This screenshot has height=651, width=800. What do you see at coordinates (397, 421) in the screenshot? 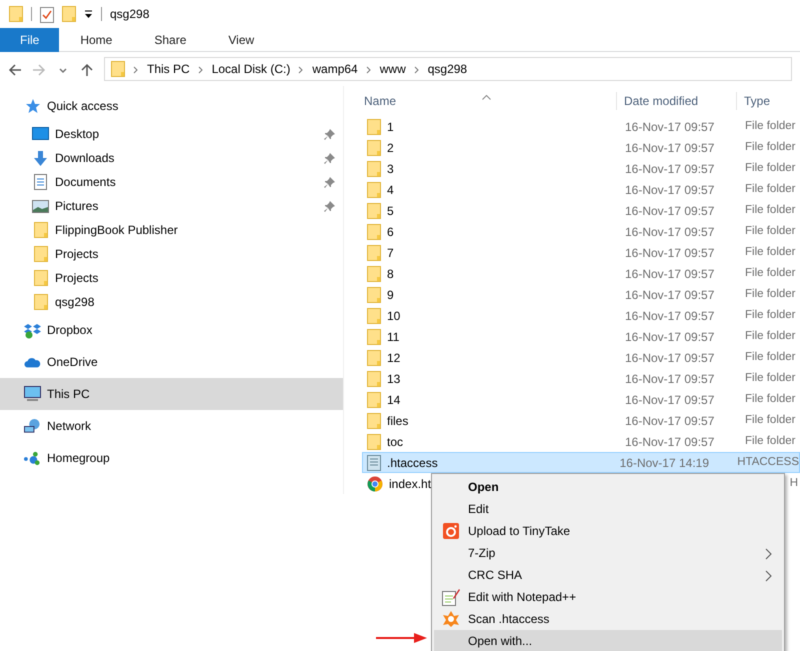
I see `file-name: files` at bounding box center [397, 421].